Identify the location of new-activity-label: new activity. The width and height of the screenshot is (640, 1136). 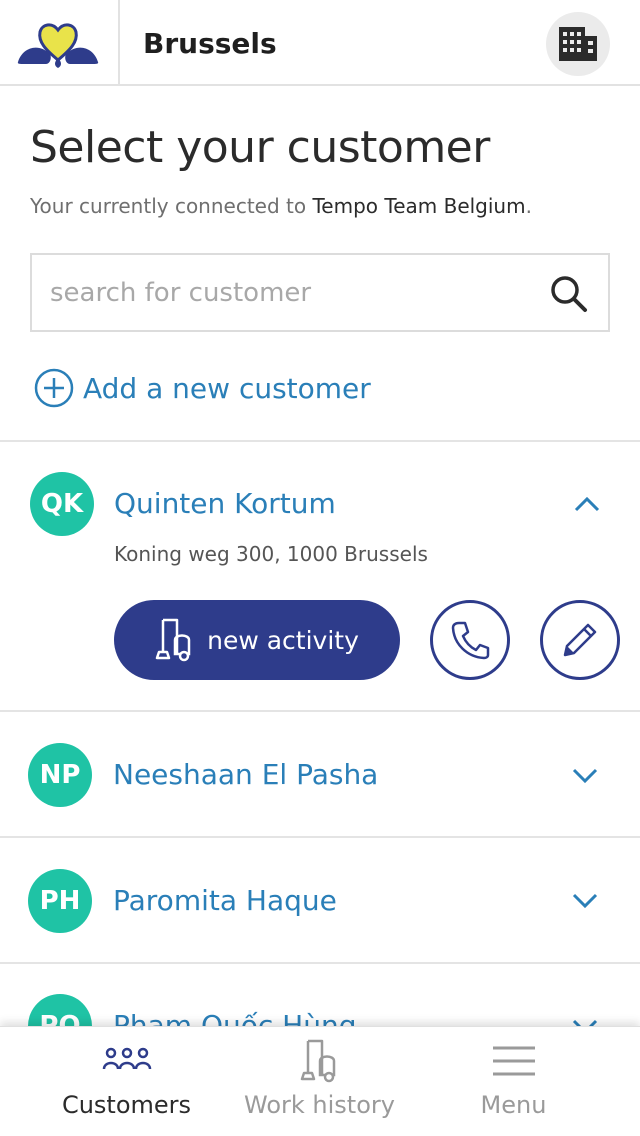
(283, 640).